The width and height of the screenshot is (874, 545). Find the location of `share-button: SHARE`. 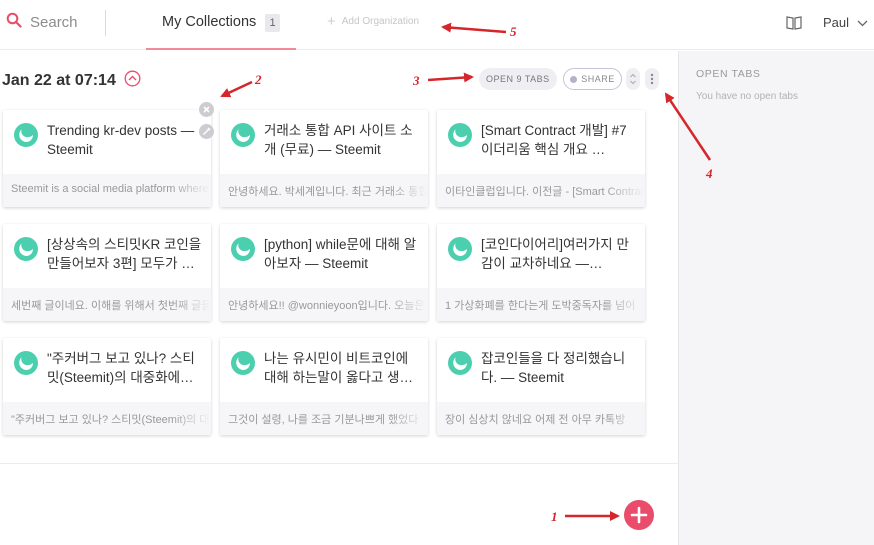

share-button: SHARE is located at coordinates (592, 79).